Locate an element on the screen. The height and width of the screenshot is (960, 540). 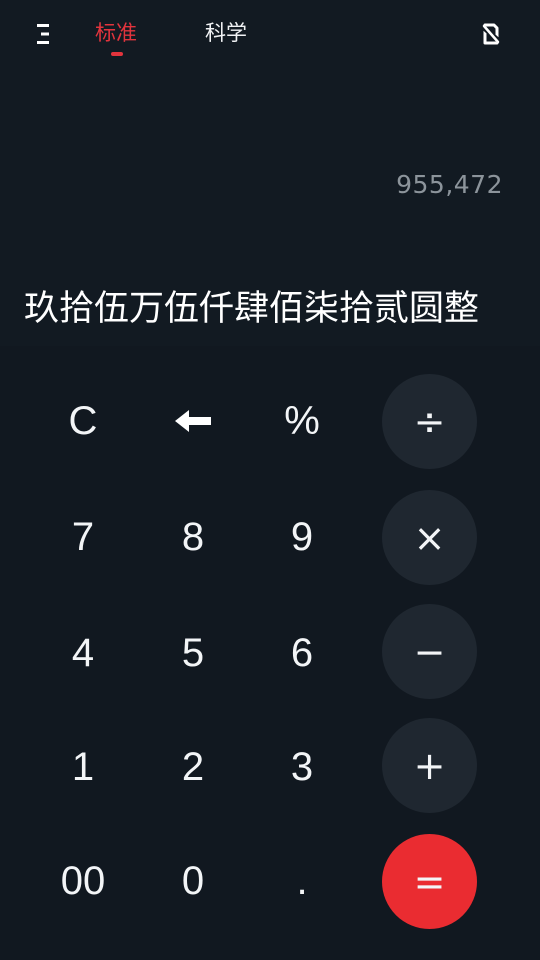
backspace-button is located at coordinates (193, 421).